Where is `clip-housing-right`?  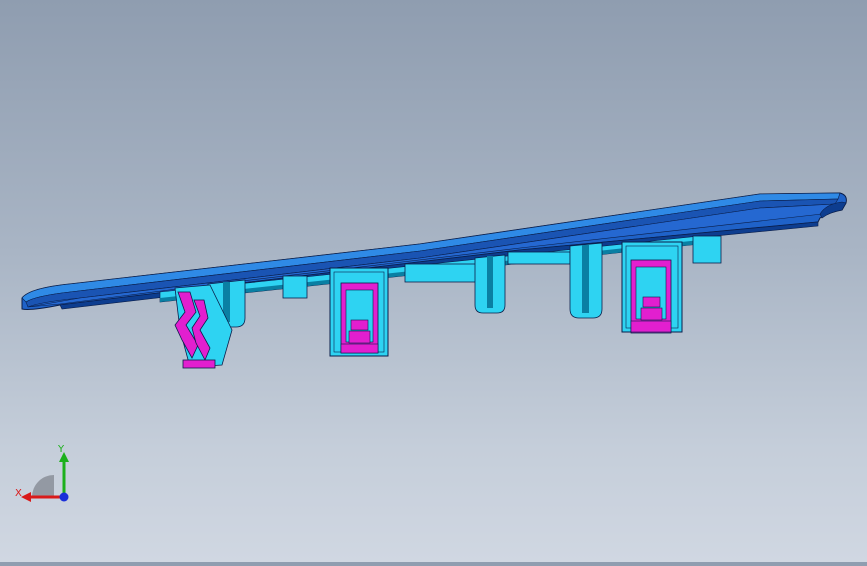
clip-housing-right is located at coordinates (652, 287).